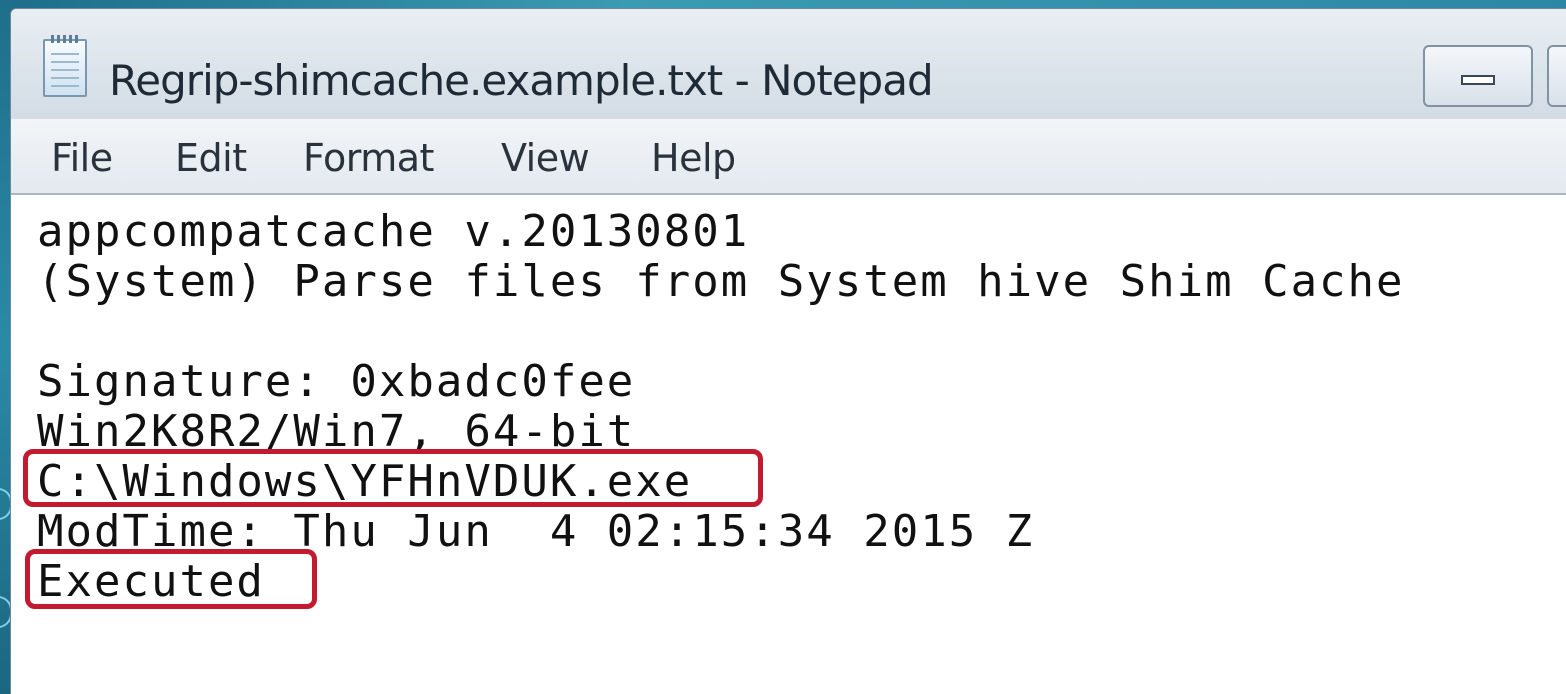 The width and height of the screenshot is (1566, 694). Describe the element at coordinates (1556, 76) in the screenshot. I see `maximize-button` at that location.